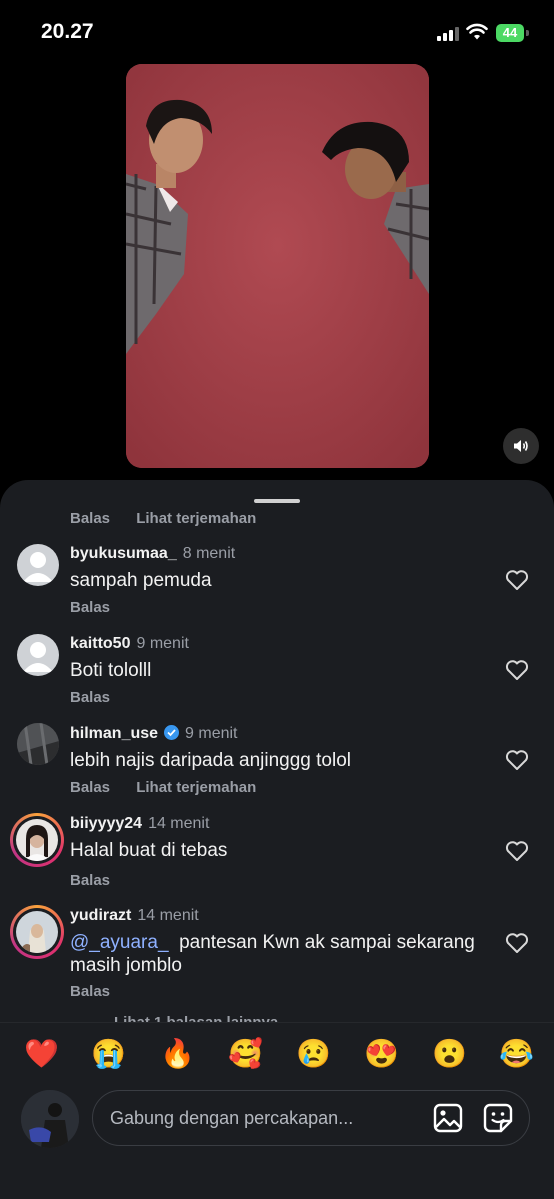  I want to click on wifi-icon, so click(477, 31).